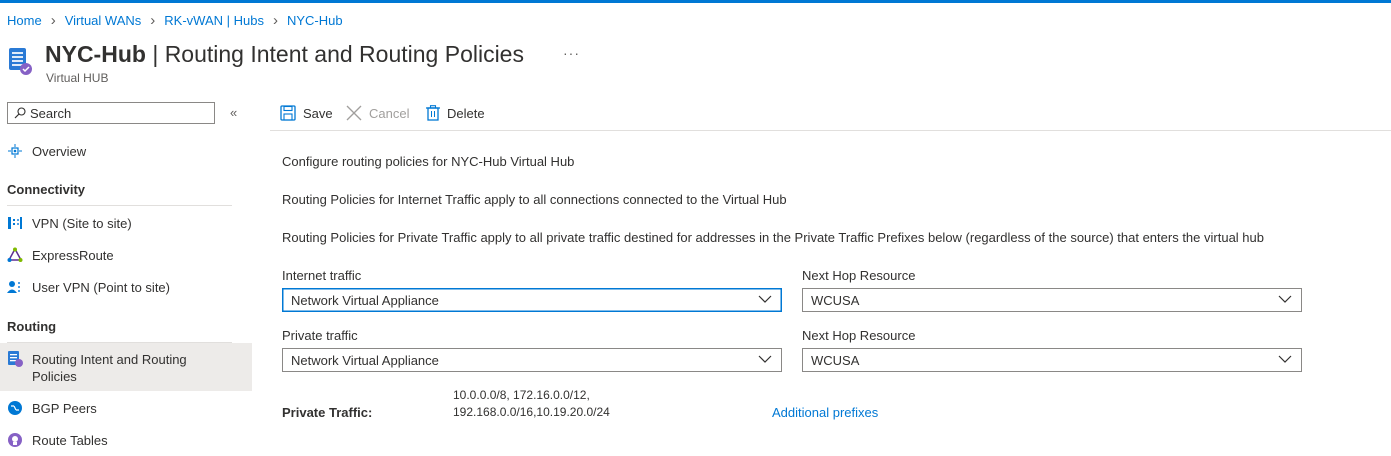 The image size is (1391, 456). What do you see at coordinates (835, 300) in the screenshot?
I see `internet-next-hop-value: WCUSA` at bounding box center [835, 300].